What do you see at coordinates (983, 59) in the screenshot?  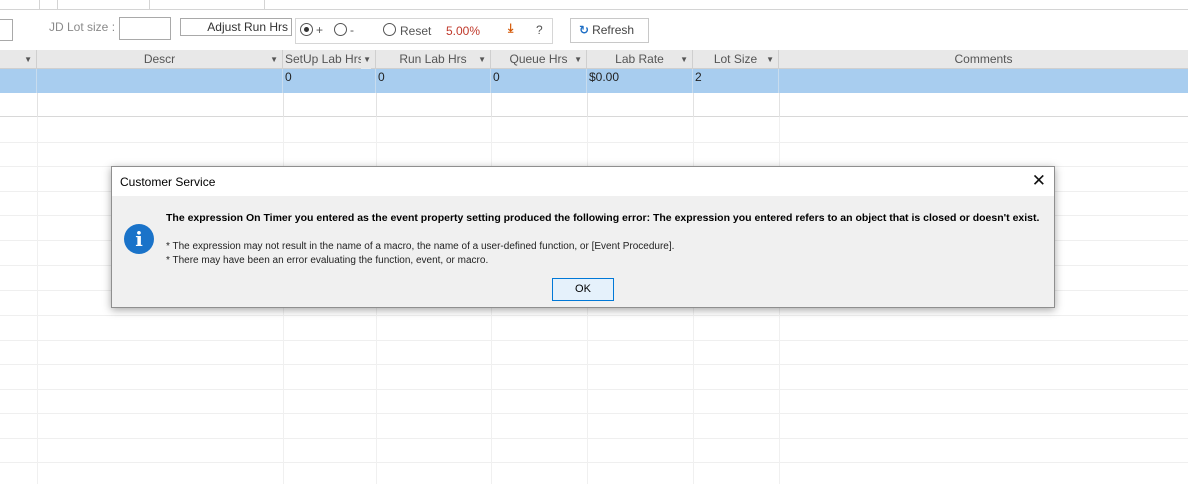 I see `column-header-comments: Comments` at bounding box center [983, 59].